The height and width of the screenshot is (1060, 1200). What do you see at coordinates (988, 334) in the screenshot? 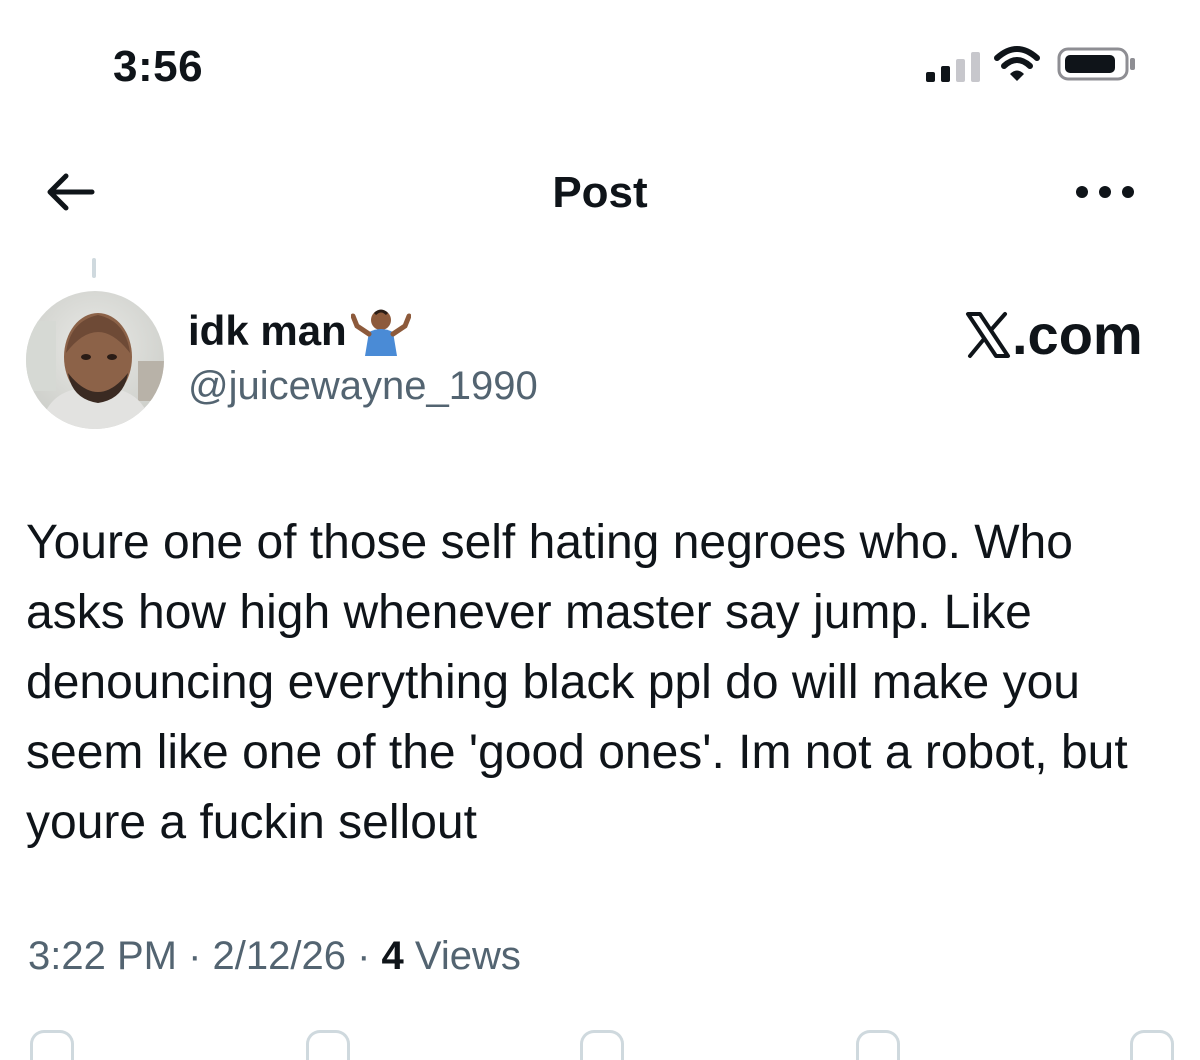
I see `x-logo-icon` at bounding box center [988, 334].